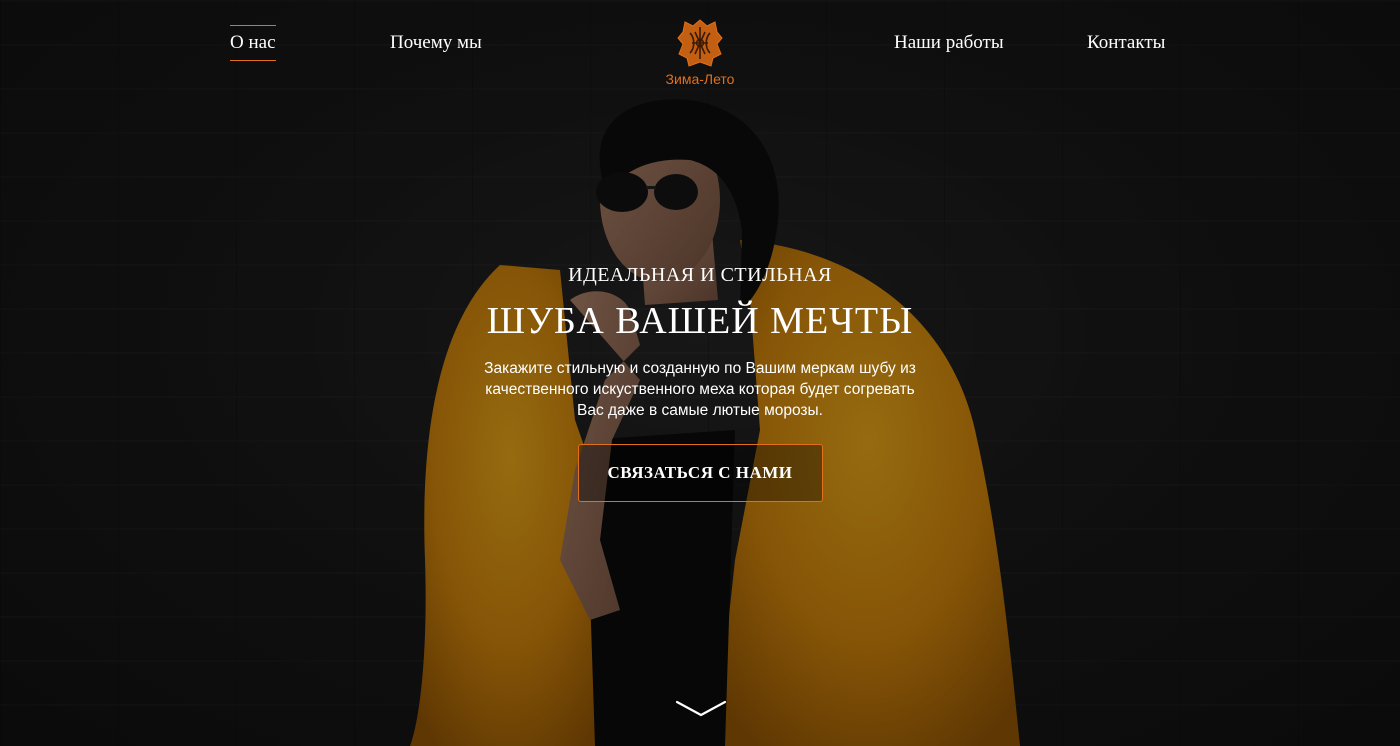 This screenshot has height=746, width=1400. I want to click on nav-item-about: О нас, so click(253, 43).